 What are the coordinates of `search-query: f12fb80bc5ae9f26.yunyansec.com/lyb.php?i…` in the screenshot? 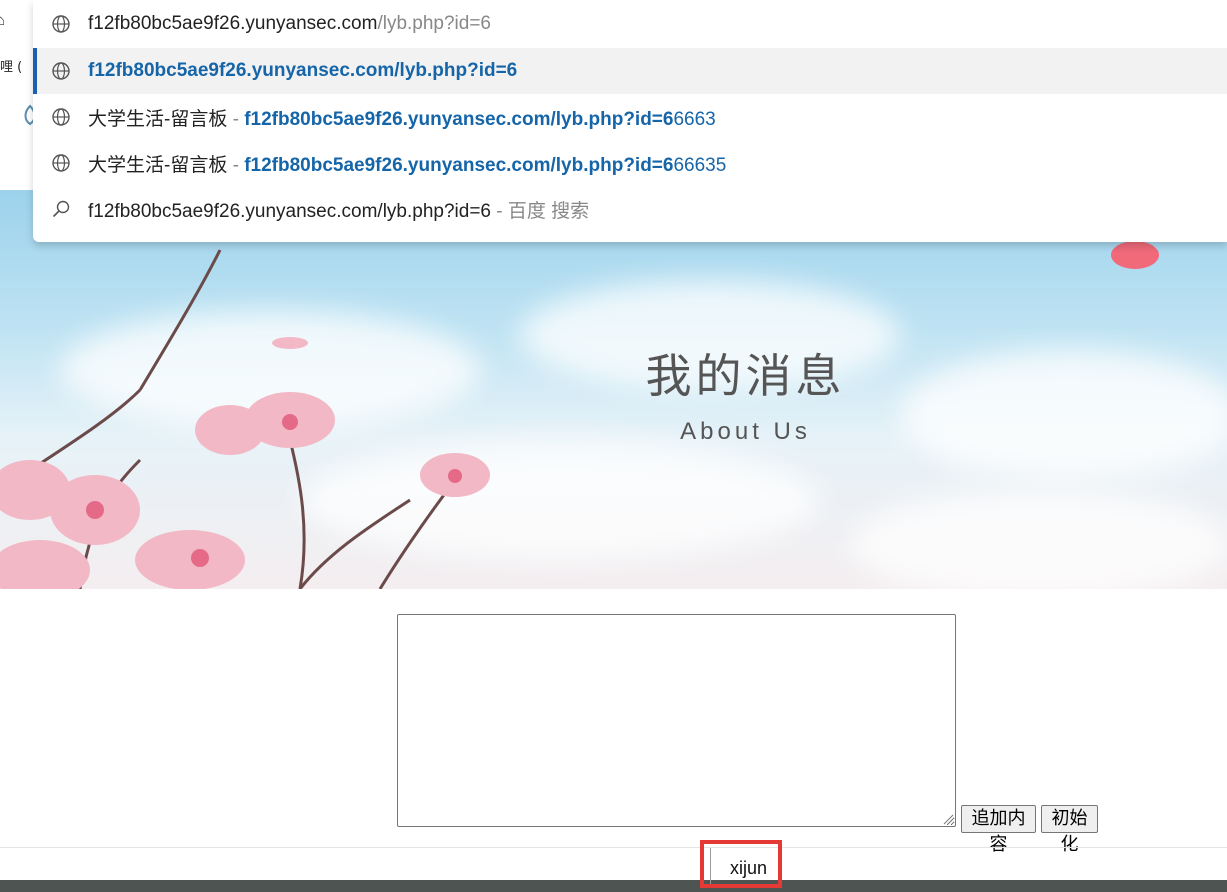 It's located at (289, 211).